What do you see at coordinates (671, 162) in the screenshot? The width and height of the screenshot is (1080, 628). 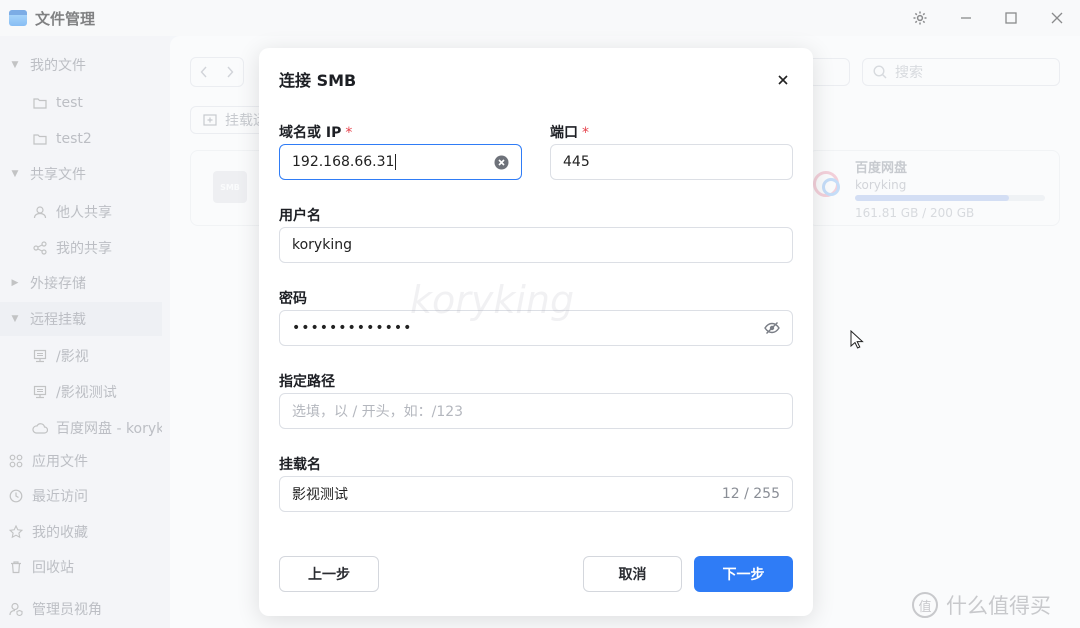 I see `port-input: 445` at bounding box center [671, 162].